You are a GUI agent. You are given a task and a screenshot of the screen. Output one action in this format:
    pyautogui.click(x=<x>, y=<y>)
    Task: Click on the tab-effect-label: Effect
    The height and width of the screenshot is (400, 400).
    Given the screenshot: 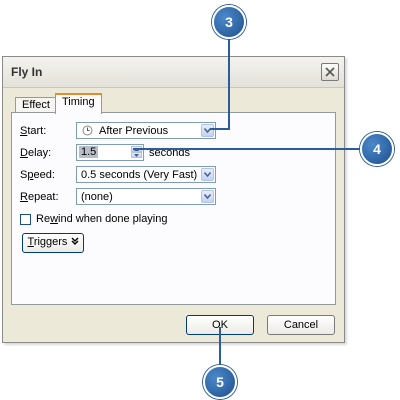 What is the action you would take?
    pyautogui.click(x=36, y=105)
    